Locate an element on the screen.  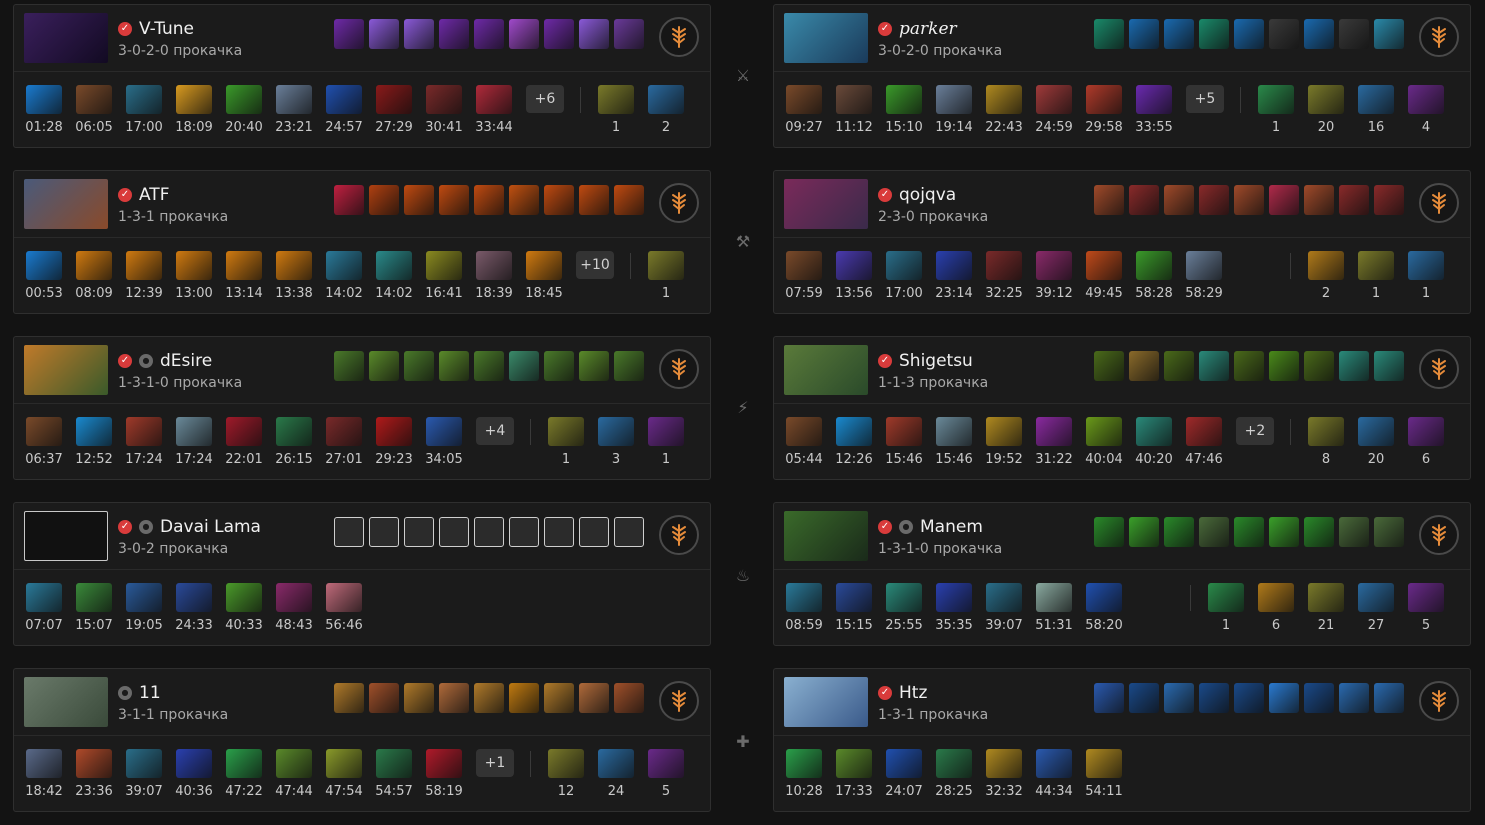
player-name: 11 is located at coordinates (150, 693).